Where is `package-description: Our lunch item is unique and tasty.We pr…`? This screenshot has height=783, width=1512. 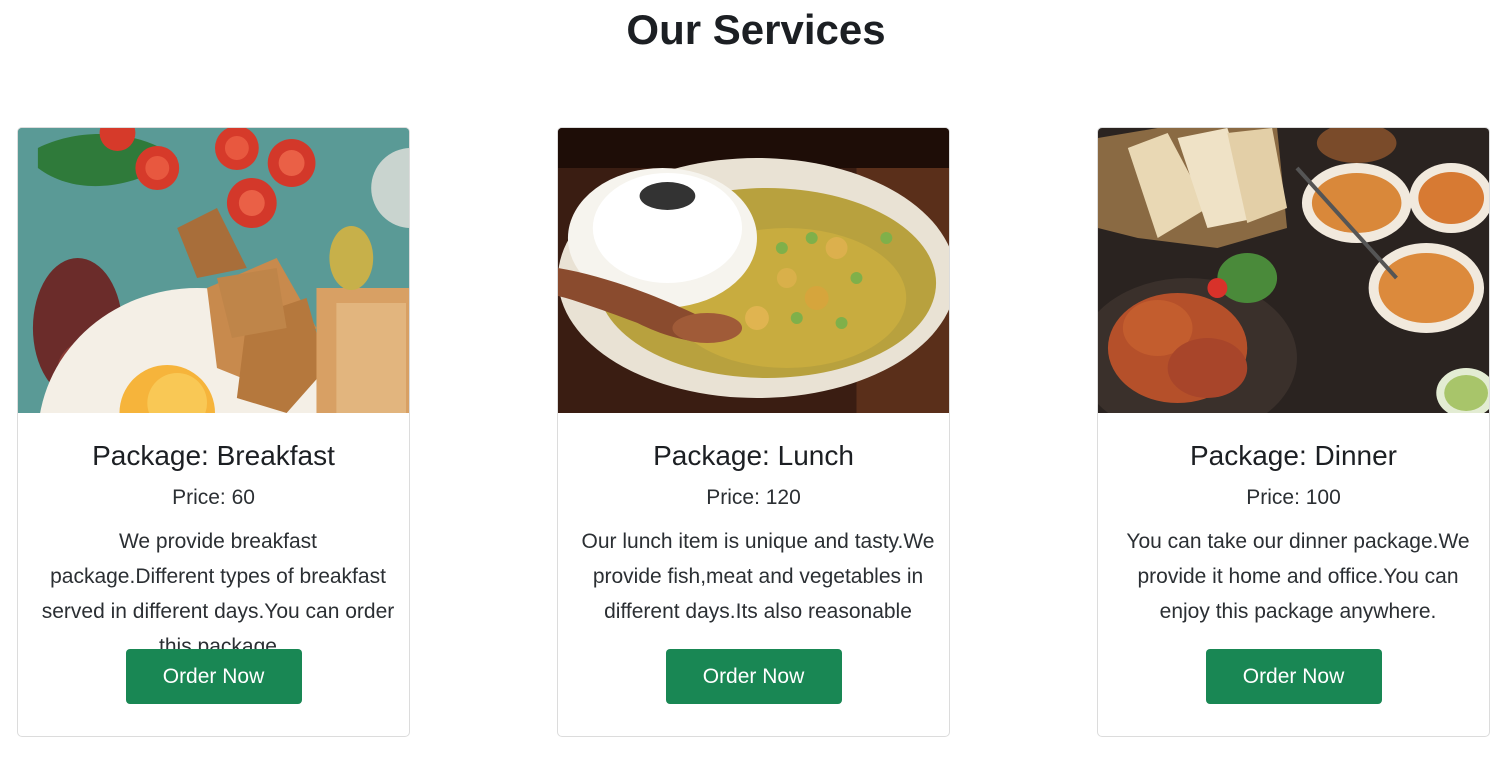 package-description: Our lunch item is unique and tasty.We pr… is located at coordinates (758, 576).